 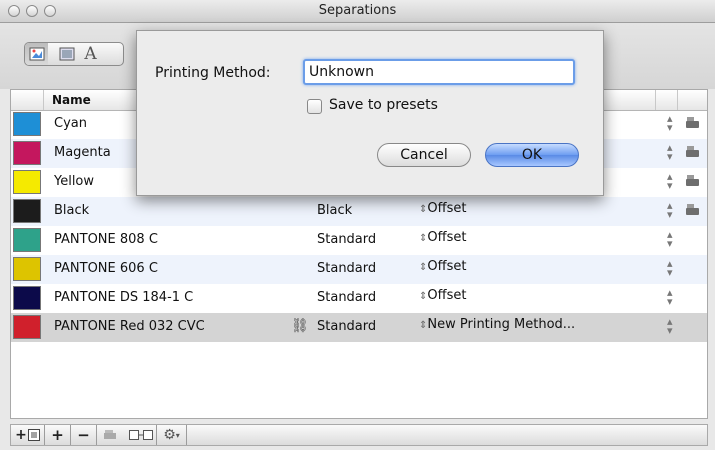 I want to click on printing-method-input, so click(x=439, y=72).